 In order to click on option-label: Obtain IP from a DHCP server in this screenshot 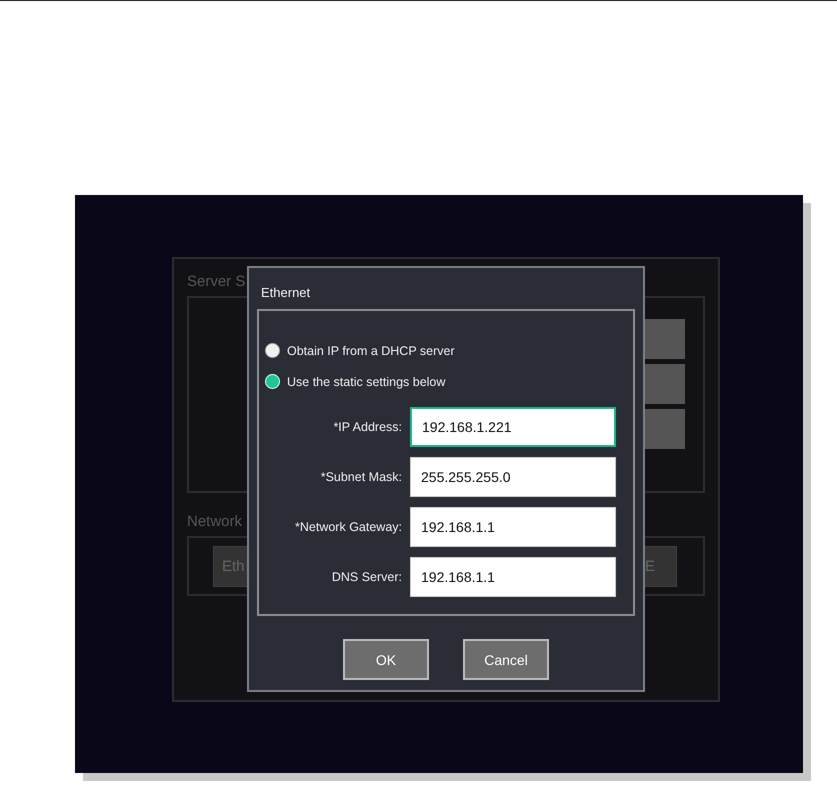, I will do `click(371, 351)`.